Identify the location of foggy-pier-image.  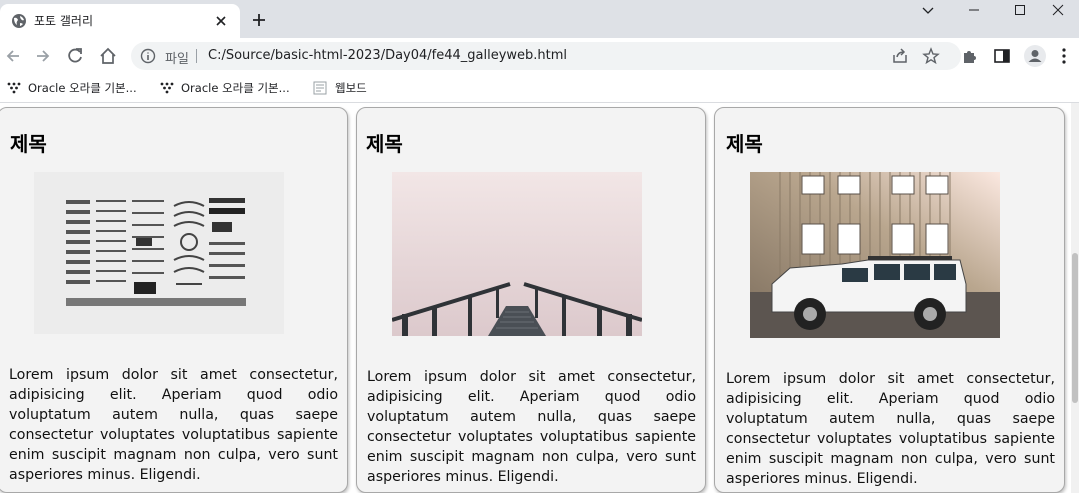
(517, 254).